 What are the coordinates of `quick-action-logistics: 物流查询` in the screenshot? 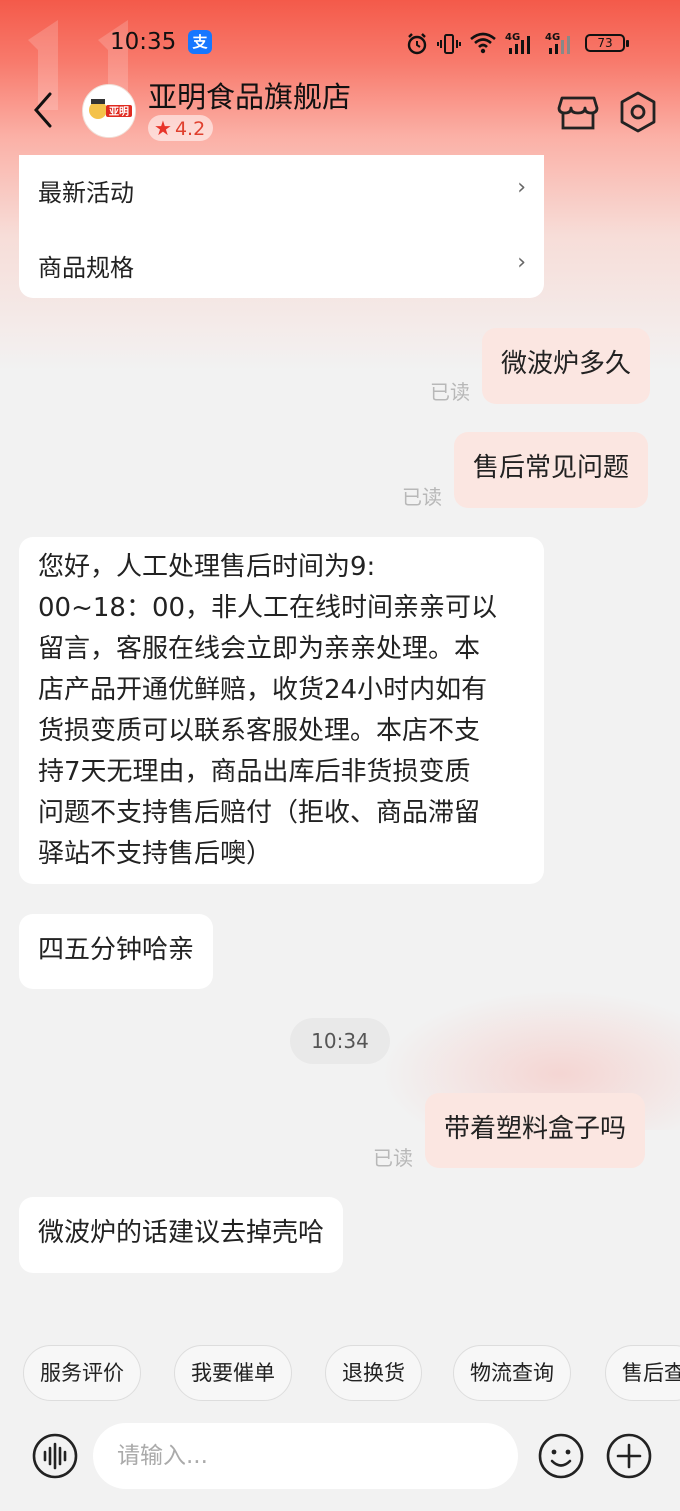 It's located at (512, 1373).